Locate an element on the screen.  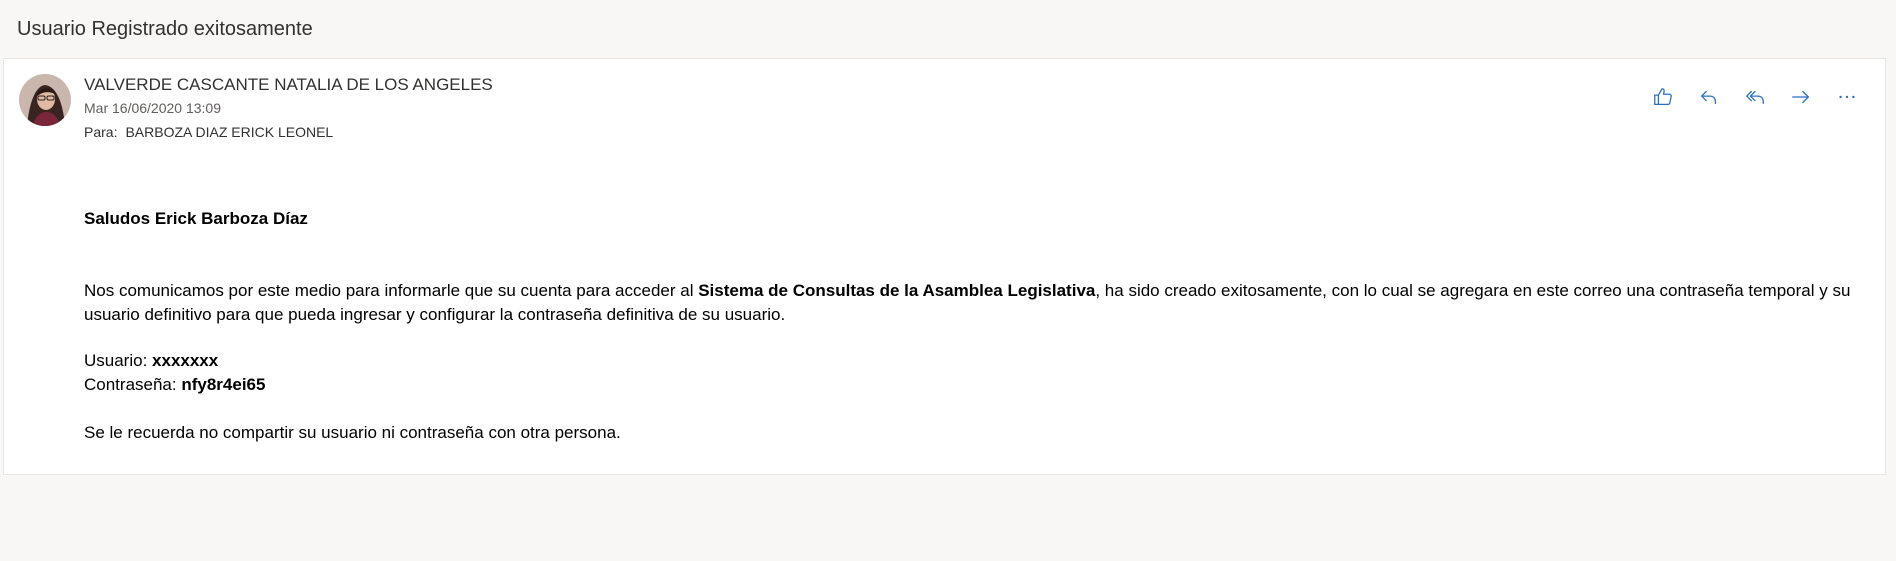
sent-date: Mar 16/06/2020 13:09 is located at coordinates (152, 108).